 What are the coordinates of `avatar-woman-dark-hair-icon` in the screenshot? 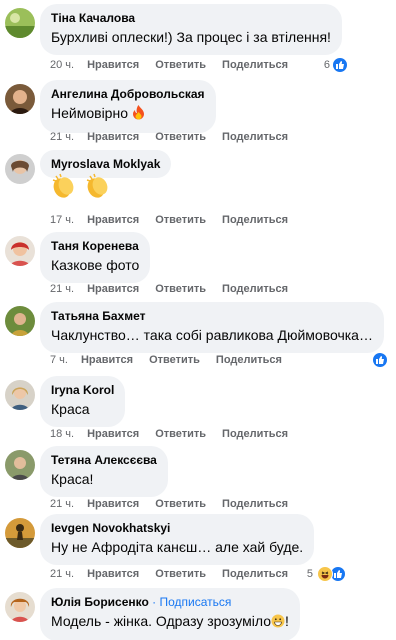 It's located at (20, 99).